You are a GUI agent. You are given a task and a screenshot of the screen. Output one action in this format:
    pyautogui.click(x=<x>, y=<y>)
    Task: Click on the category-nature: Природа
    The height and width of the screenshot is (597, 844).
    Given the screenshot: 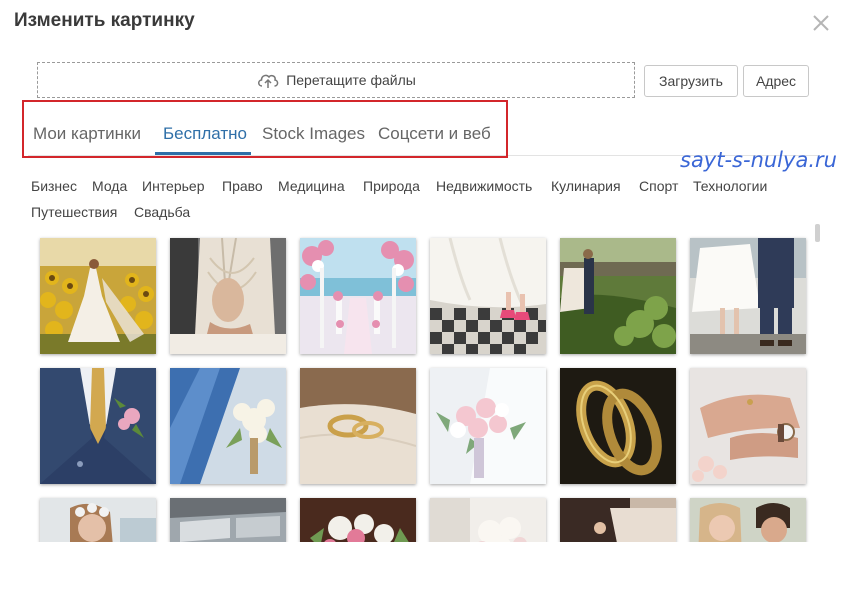 What is the action you would take?
    pyautogui.click(x=391, y=186)
    